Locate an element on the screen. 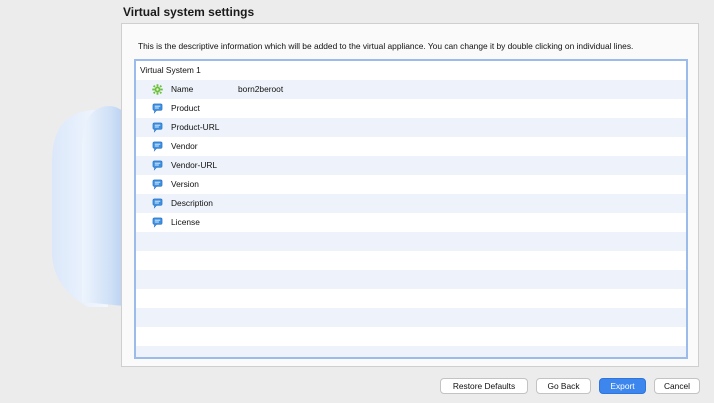  property-label: Description is located at coordinates (192, 203).